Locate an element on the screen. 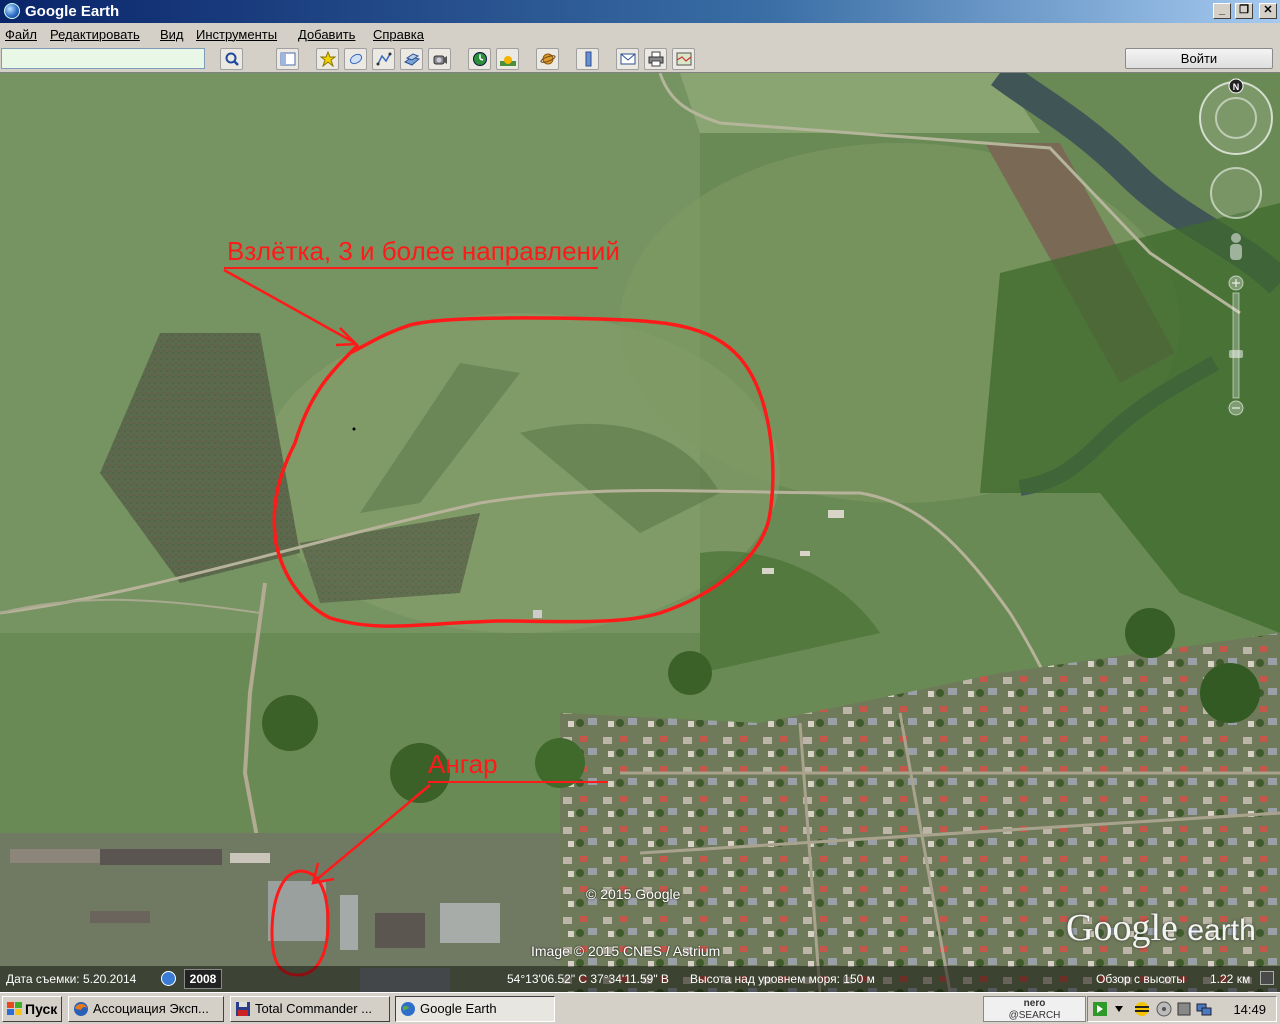  imagery-date: Дата съемки: 5.20.2014 is located at coordinates (71, 979).